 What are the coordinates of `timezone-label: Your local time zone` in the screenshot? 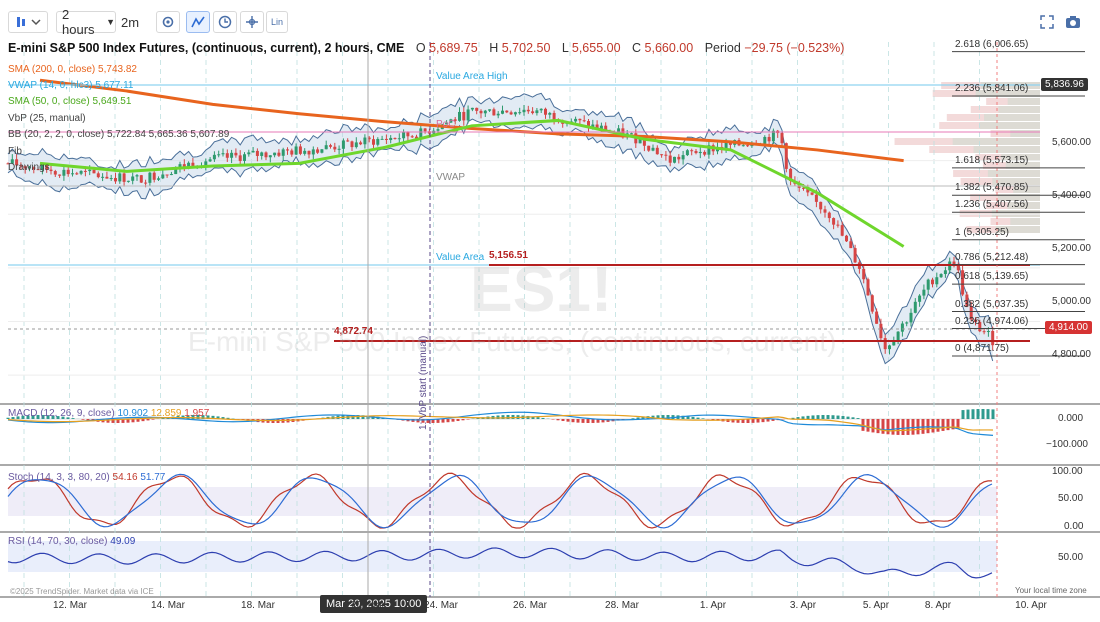 It's located at (1051, 590).